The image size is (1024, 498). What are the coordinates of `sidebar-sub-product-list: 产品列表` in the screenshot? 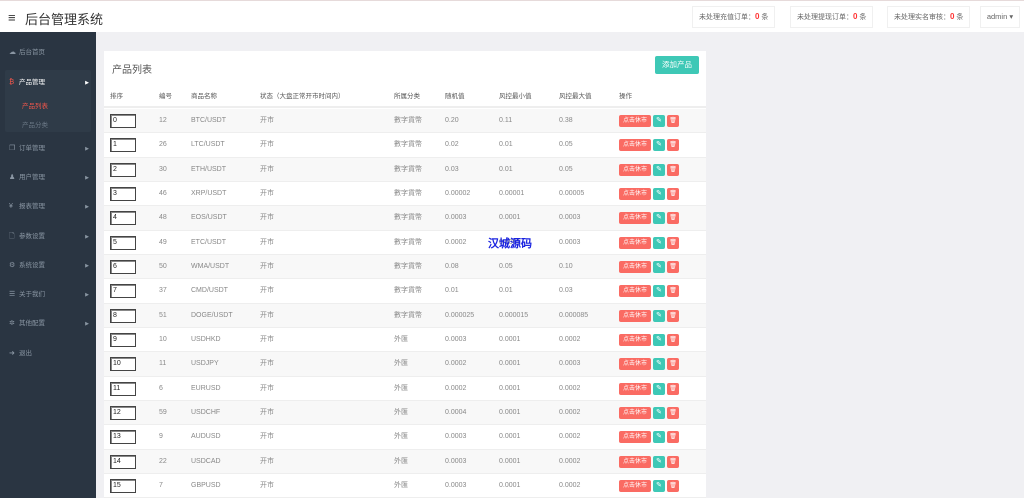 It's located at (35, 105).